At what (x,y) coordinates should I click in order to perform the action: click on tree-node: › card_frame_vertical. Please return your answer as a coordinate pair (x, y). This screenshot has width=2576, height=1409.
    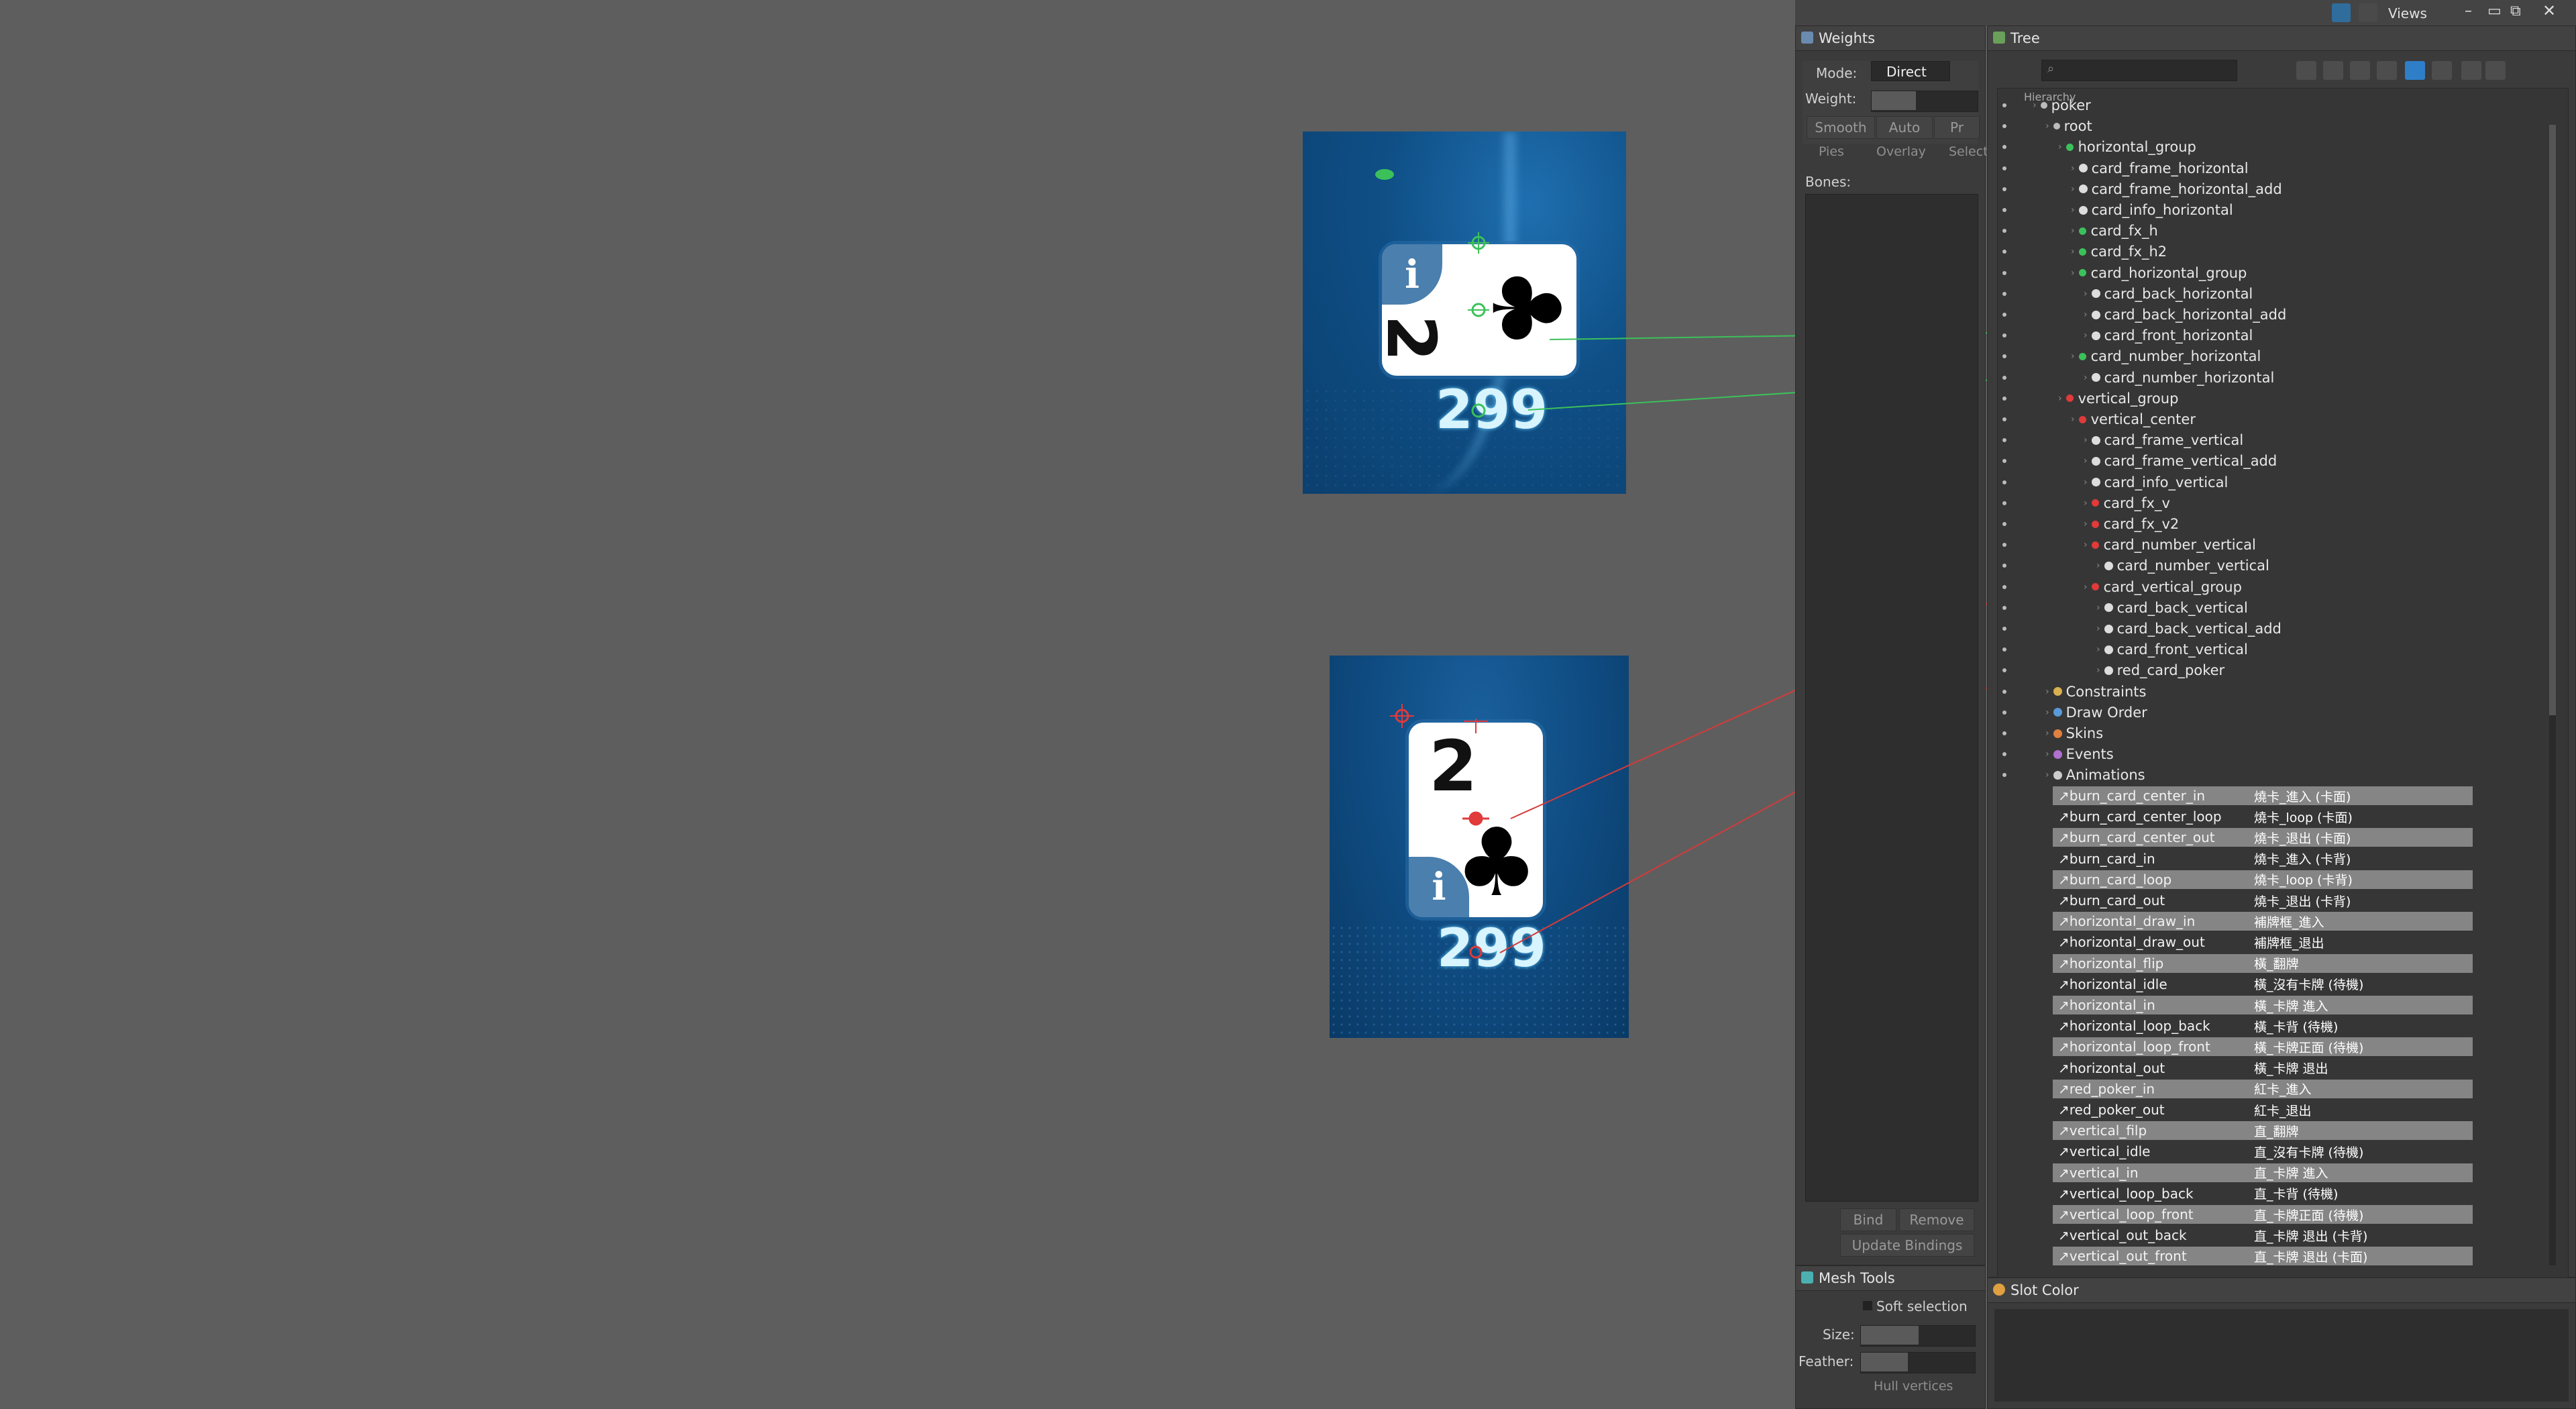
    Looking at the image, I should click on (2163, 440).